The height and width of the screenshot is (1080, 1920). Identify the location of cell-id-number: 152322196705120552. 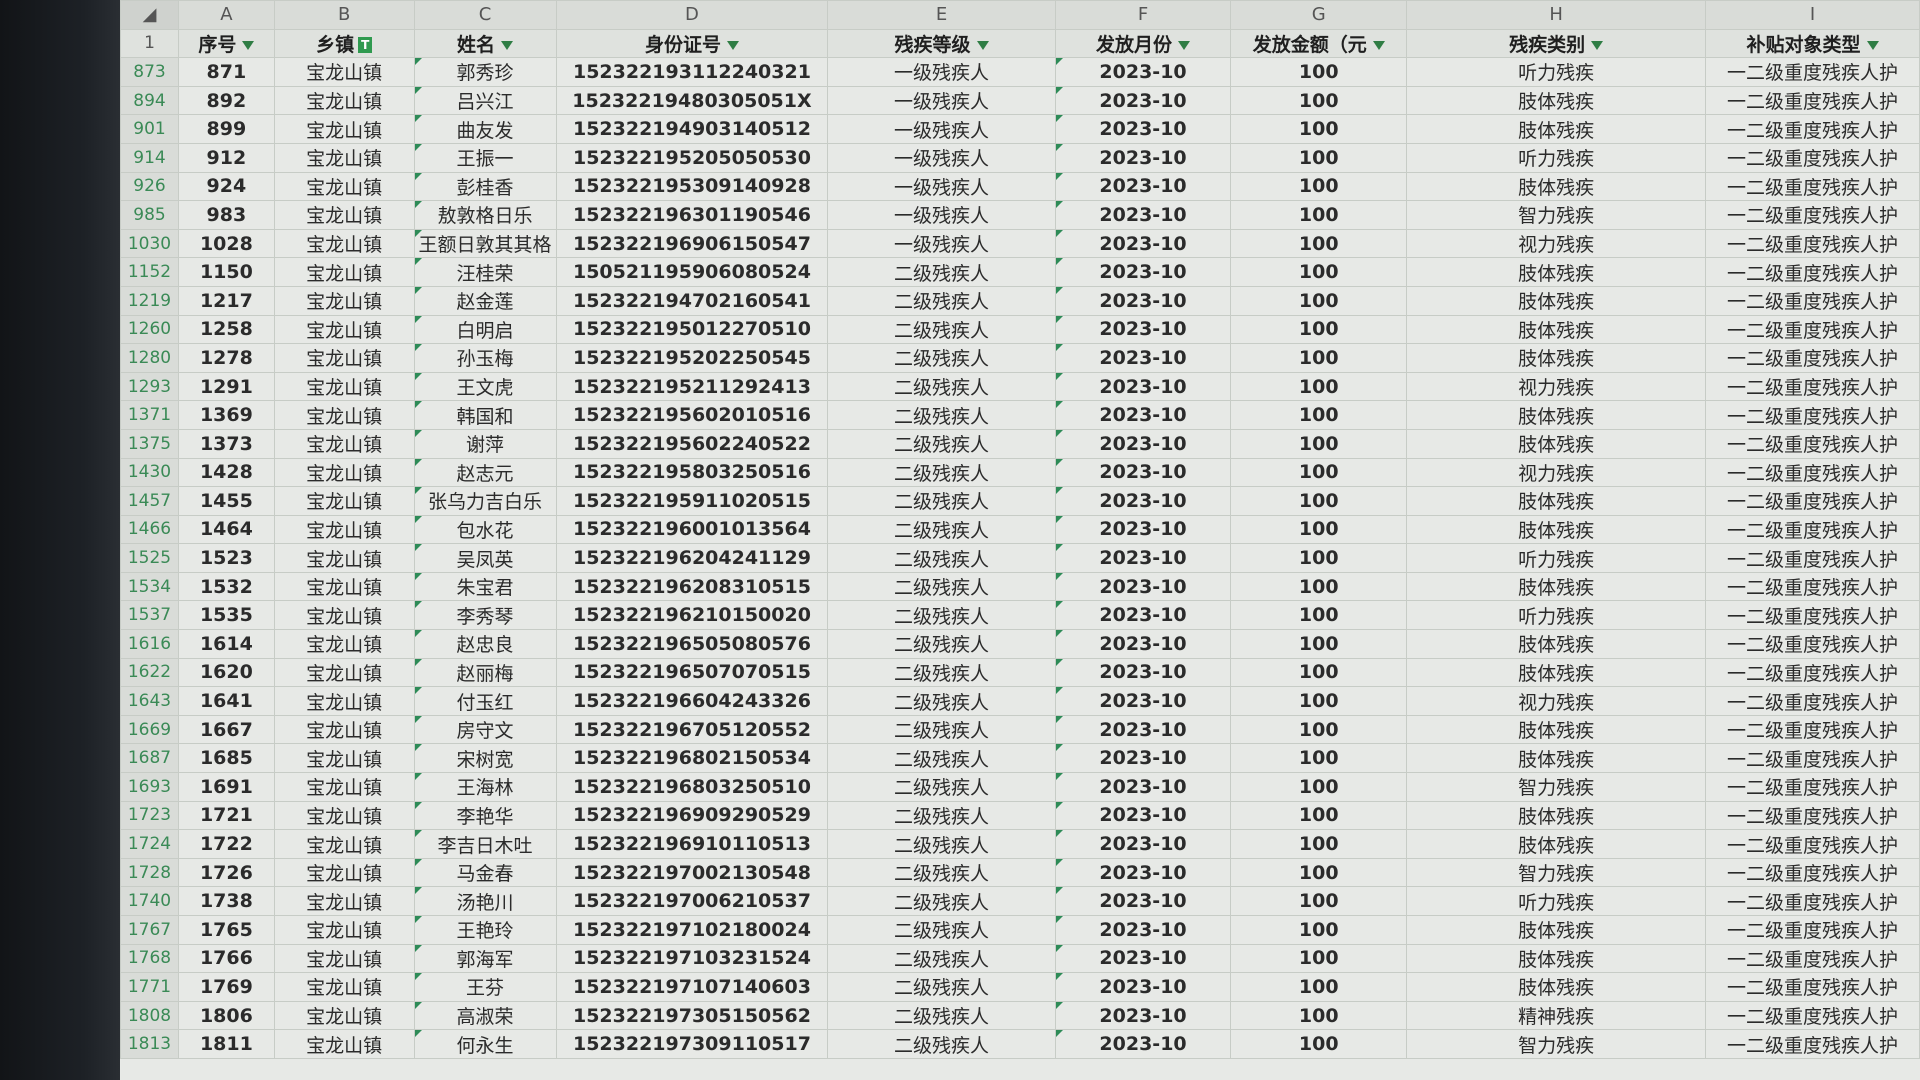
(692, 729).